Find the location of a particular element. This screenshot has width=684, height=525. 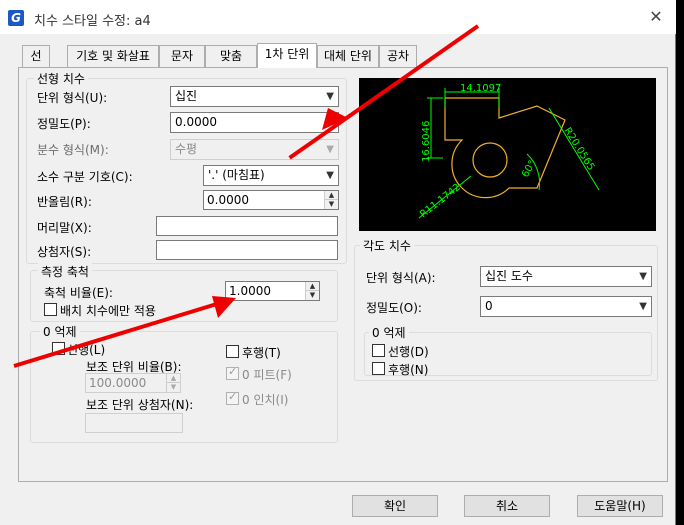

zero-feet-label: 0 피트(F) is located at coordinates (267, 375).